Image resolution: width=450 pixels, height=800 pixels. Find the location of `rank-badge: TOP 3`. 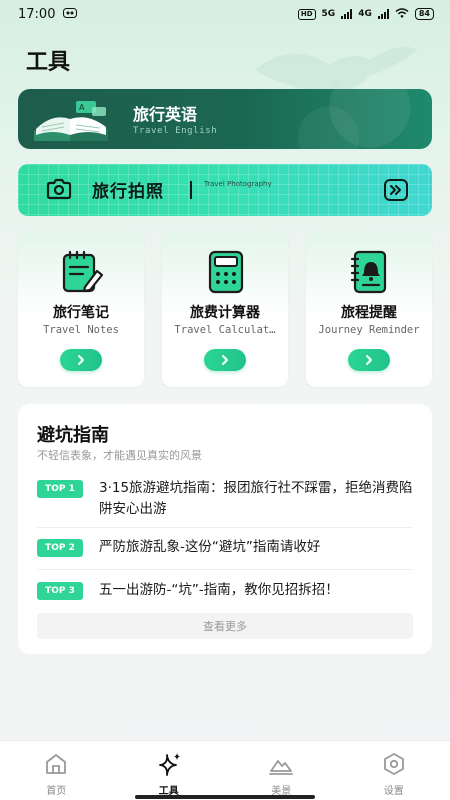

rank-badge: TOP 3 is located at coordinates (60, 591).